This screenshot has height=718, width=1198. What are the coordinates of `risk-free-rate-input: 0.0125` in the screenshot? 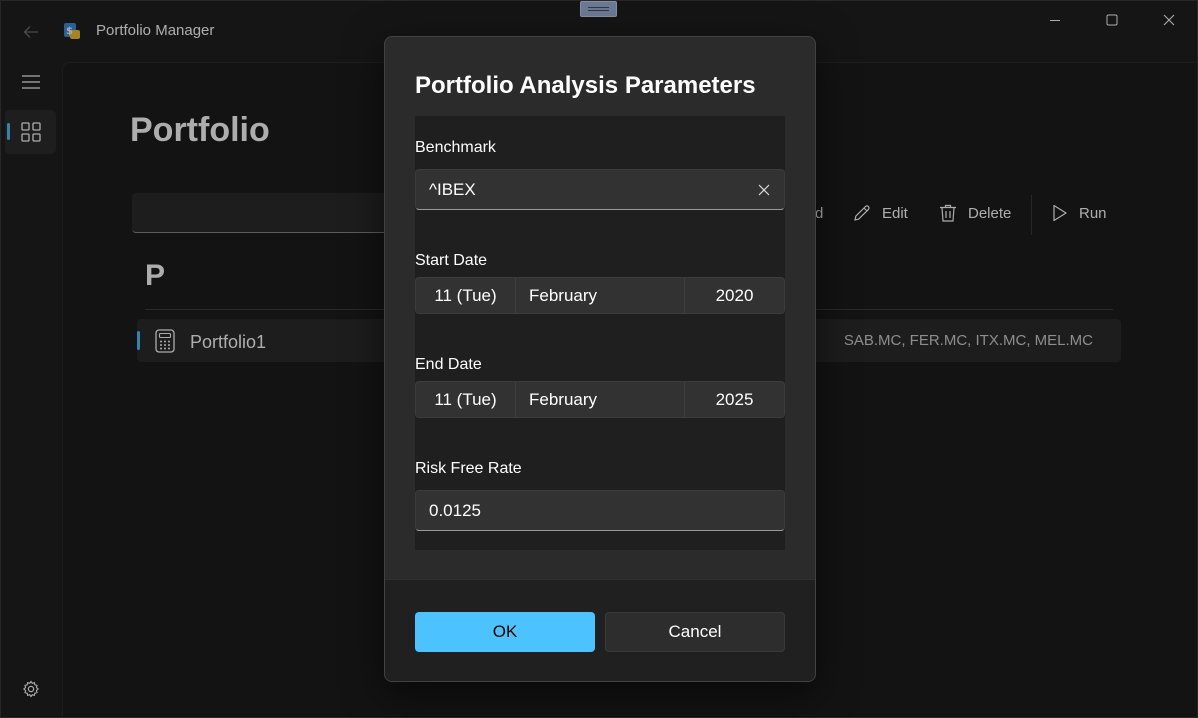 It's located at (600, 510).